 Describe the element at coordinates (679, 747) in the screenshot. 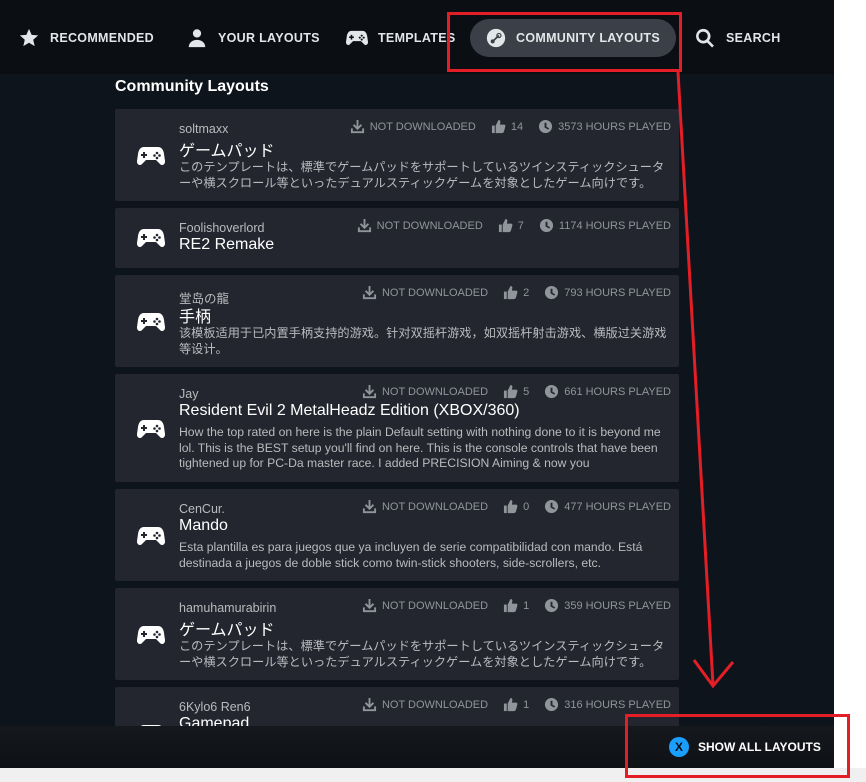

I see `x-button-icon: X` at that location.